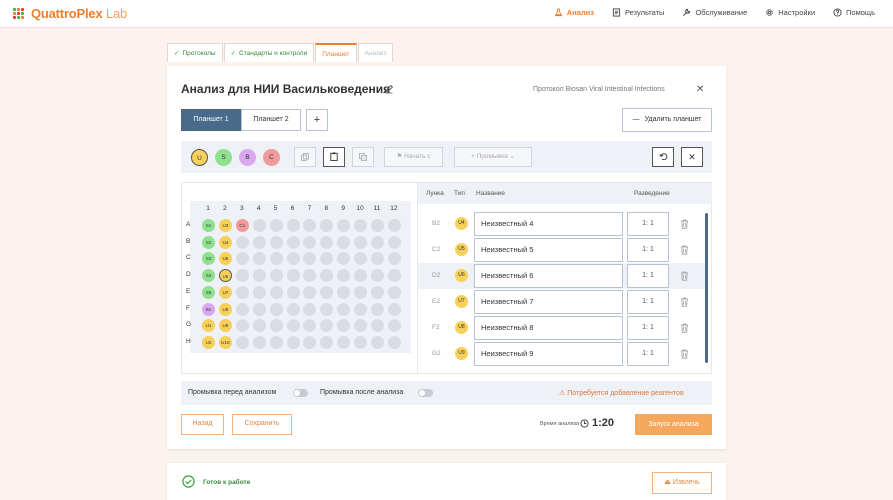  Describe the element at coordinates (225, 242) in the screenshot. I see `plate-well: U4` at that location.